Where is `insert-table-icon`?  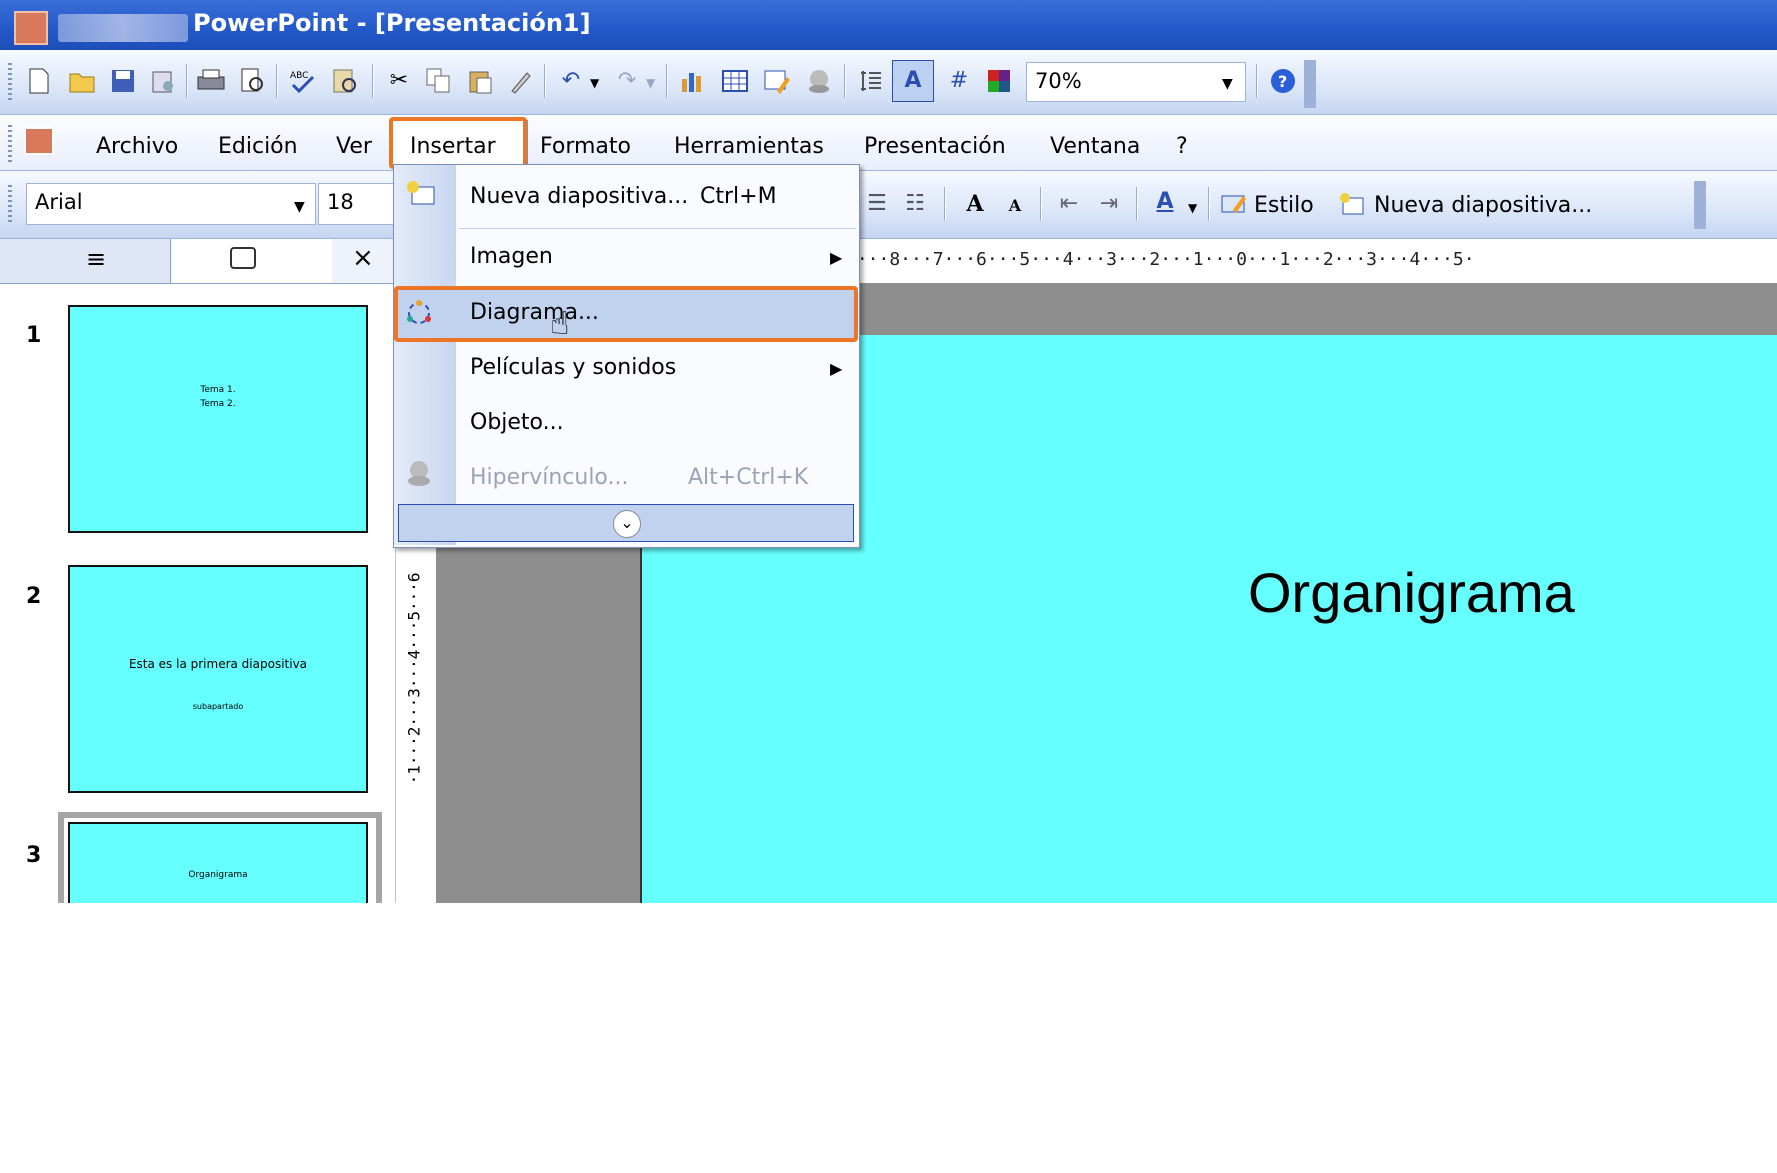 insert-table-icon is located at coordinates (735, 81).